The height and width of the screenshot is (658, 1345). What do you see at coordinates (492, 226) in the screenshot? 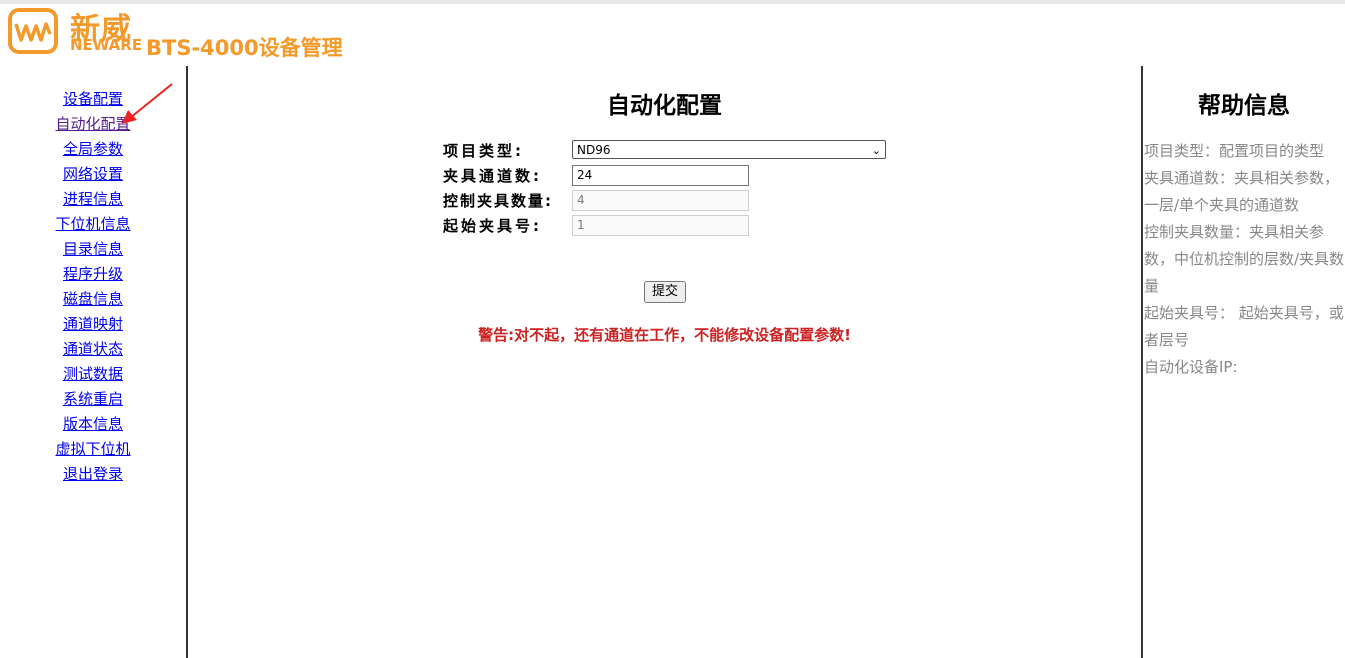
I see `start-fixture-no-label: 起始夹具号:` at bounding box center [492, 226].